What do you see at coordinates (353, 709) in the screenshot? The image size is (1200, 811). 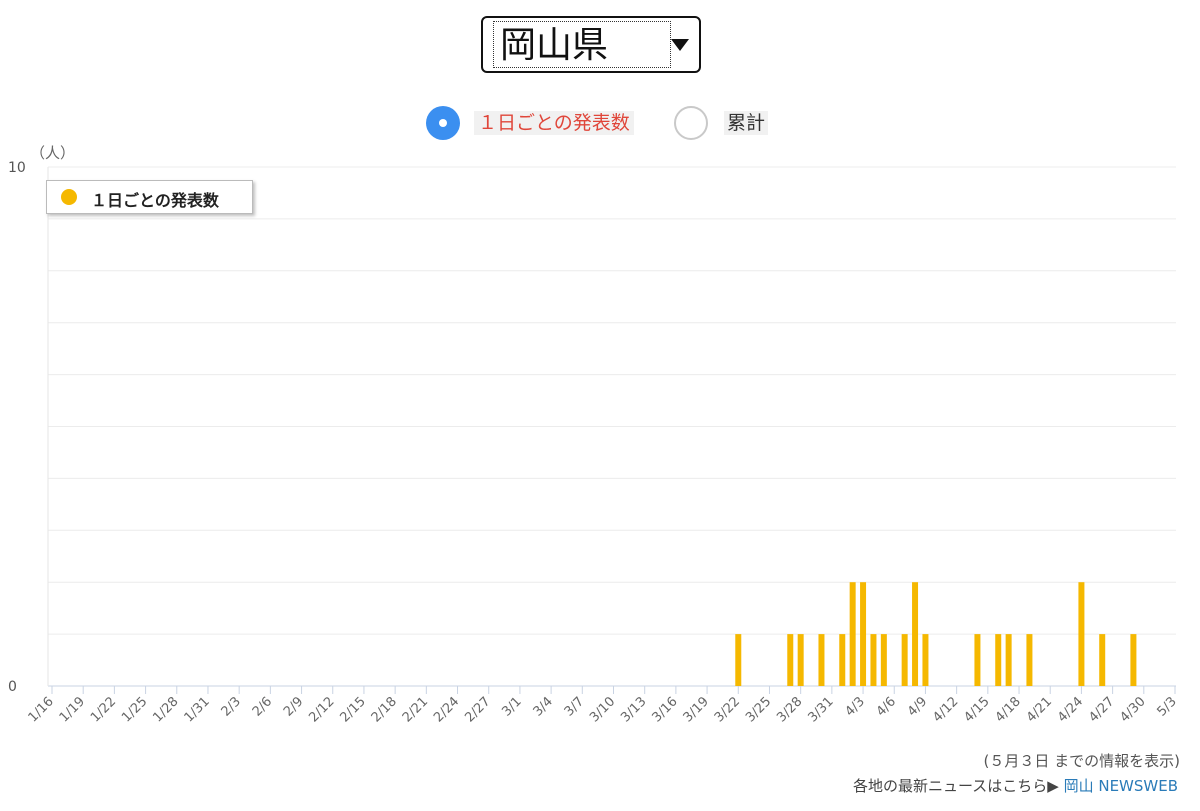 I see `x-tick-label: 2/15` at bounding box center [353, 709].